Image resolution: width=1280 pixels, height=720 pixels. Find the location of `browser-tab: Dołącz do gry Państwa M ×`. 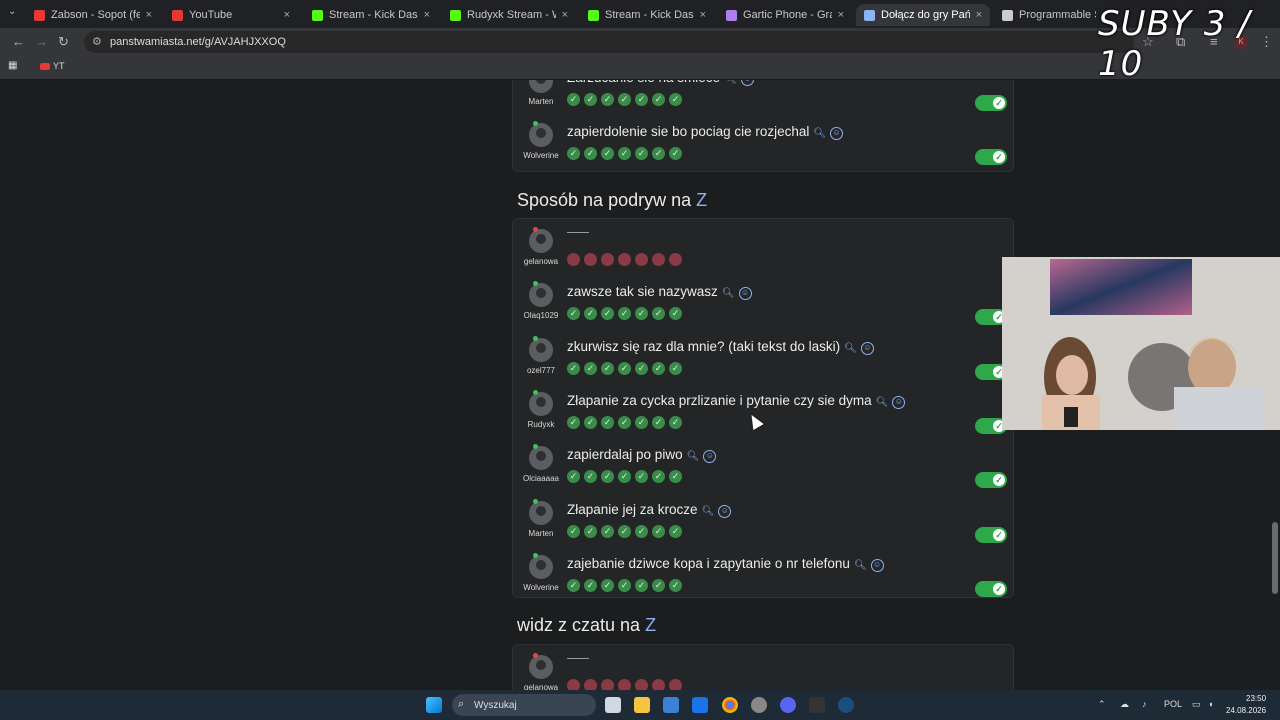

browser-tab: Dołącz do gry Państwa M × is located at coordinates (923, 15).